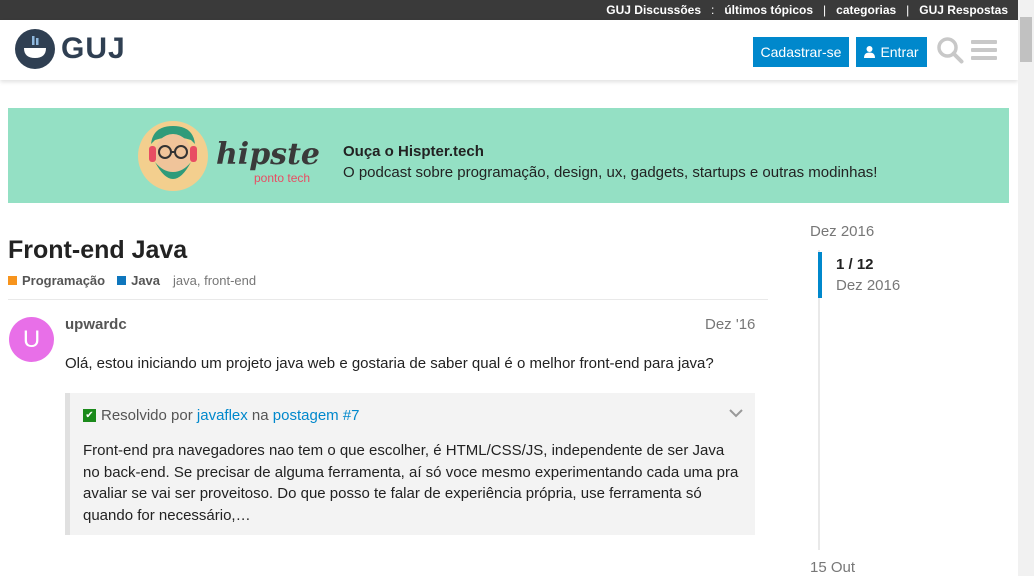  What do you see at coordinates (31, 339) in the screenshot?
I see `avatar: U` at bounding box center [31, 339].